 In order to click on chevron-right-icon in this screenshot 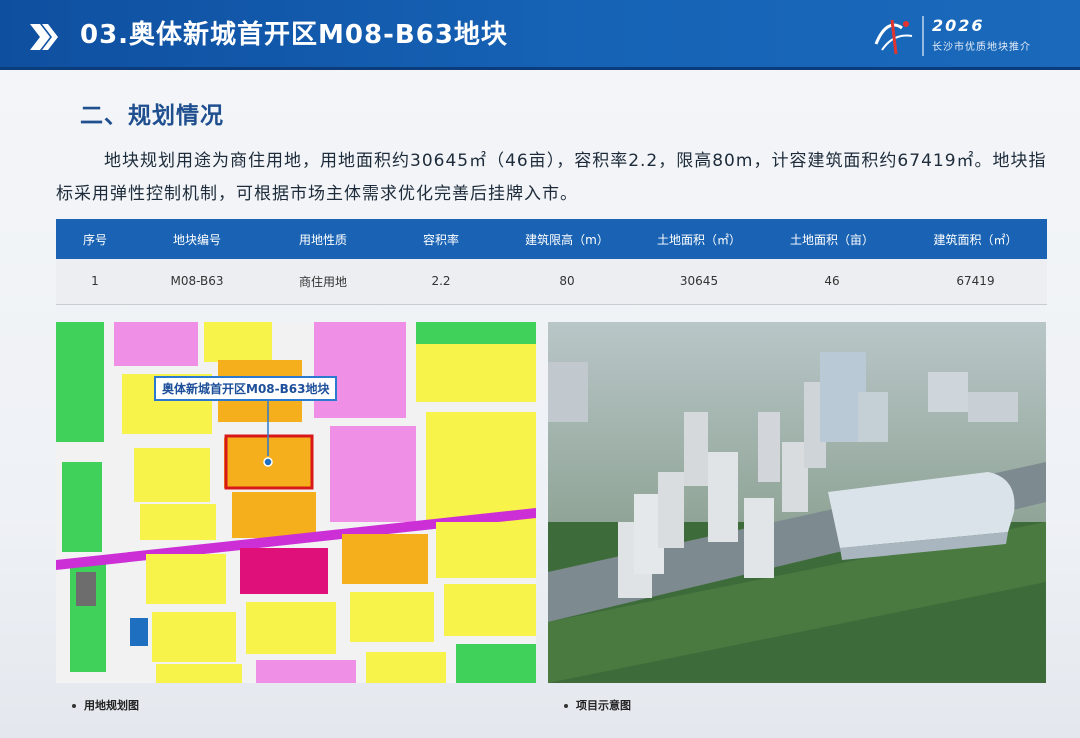, I will do `click(44, 37)`.